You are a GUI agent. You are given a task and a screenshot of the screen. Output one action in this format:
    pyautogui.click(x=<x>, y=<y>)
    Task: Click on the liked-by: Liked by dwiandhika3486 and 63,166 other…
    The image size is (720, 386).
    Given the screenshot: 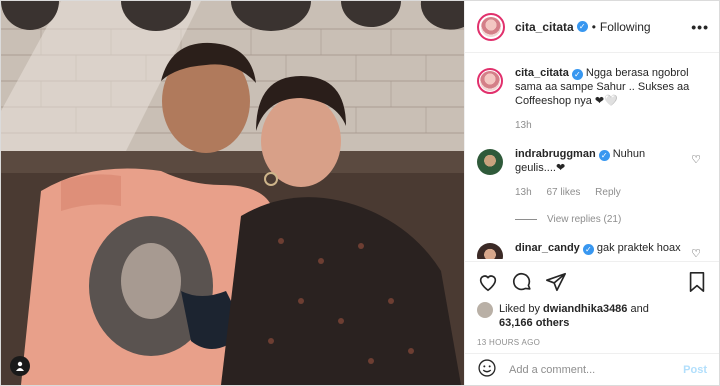 What is the action you would take?
    pyautogui.click(x=592, y=316)
    